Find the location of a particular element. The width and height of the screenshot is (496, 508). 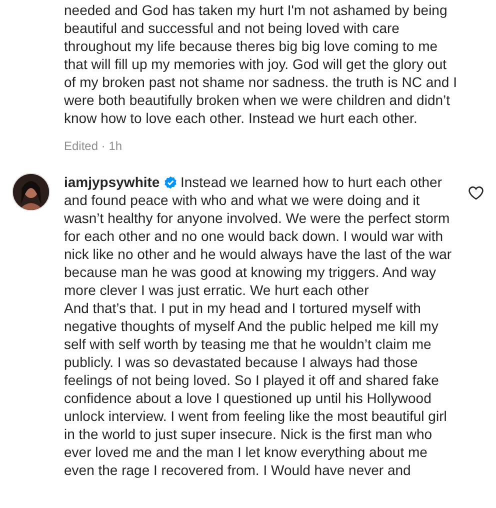

timestamp: Edited · 1h is located at coordinates (94, 146).